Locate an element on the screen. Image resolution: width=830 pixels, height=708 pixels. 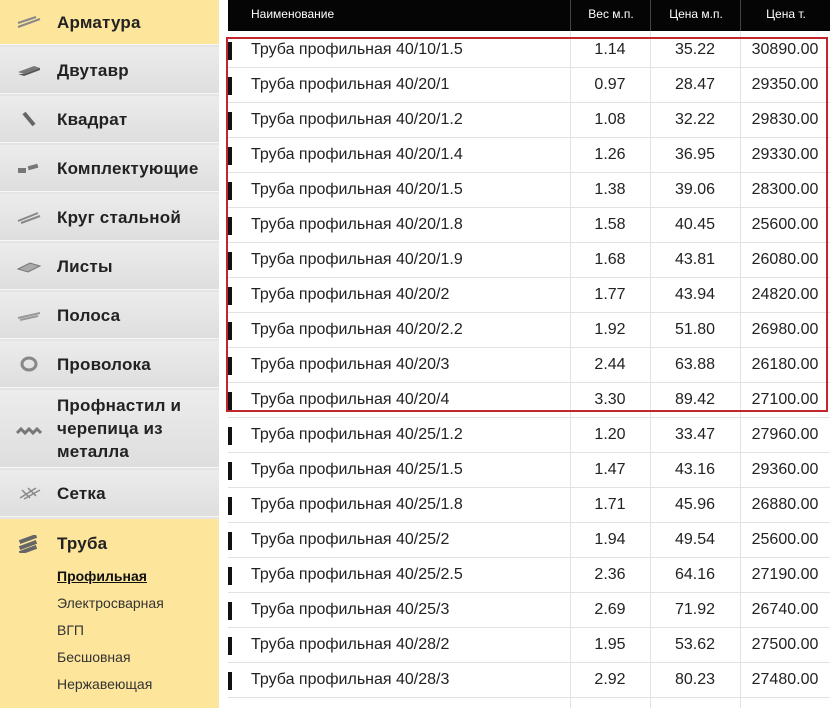
weight-value: 1.38 is located at coordinates (610, 189).